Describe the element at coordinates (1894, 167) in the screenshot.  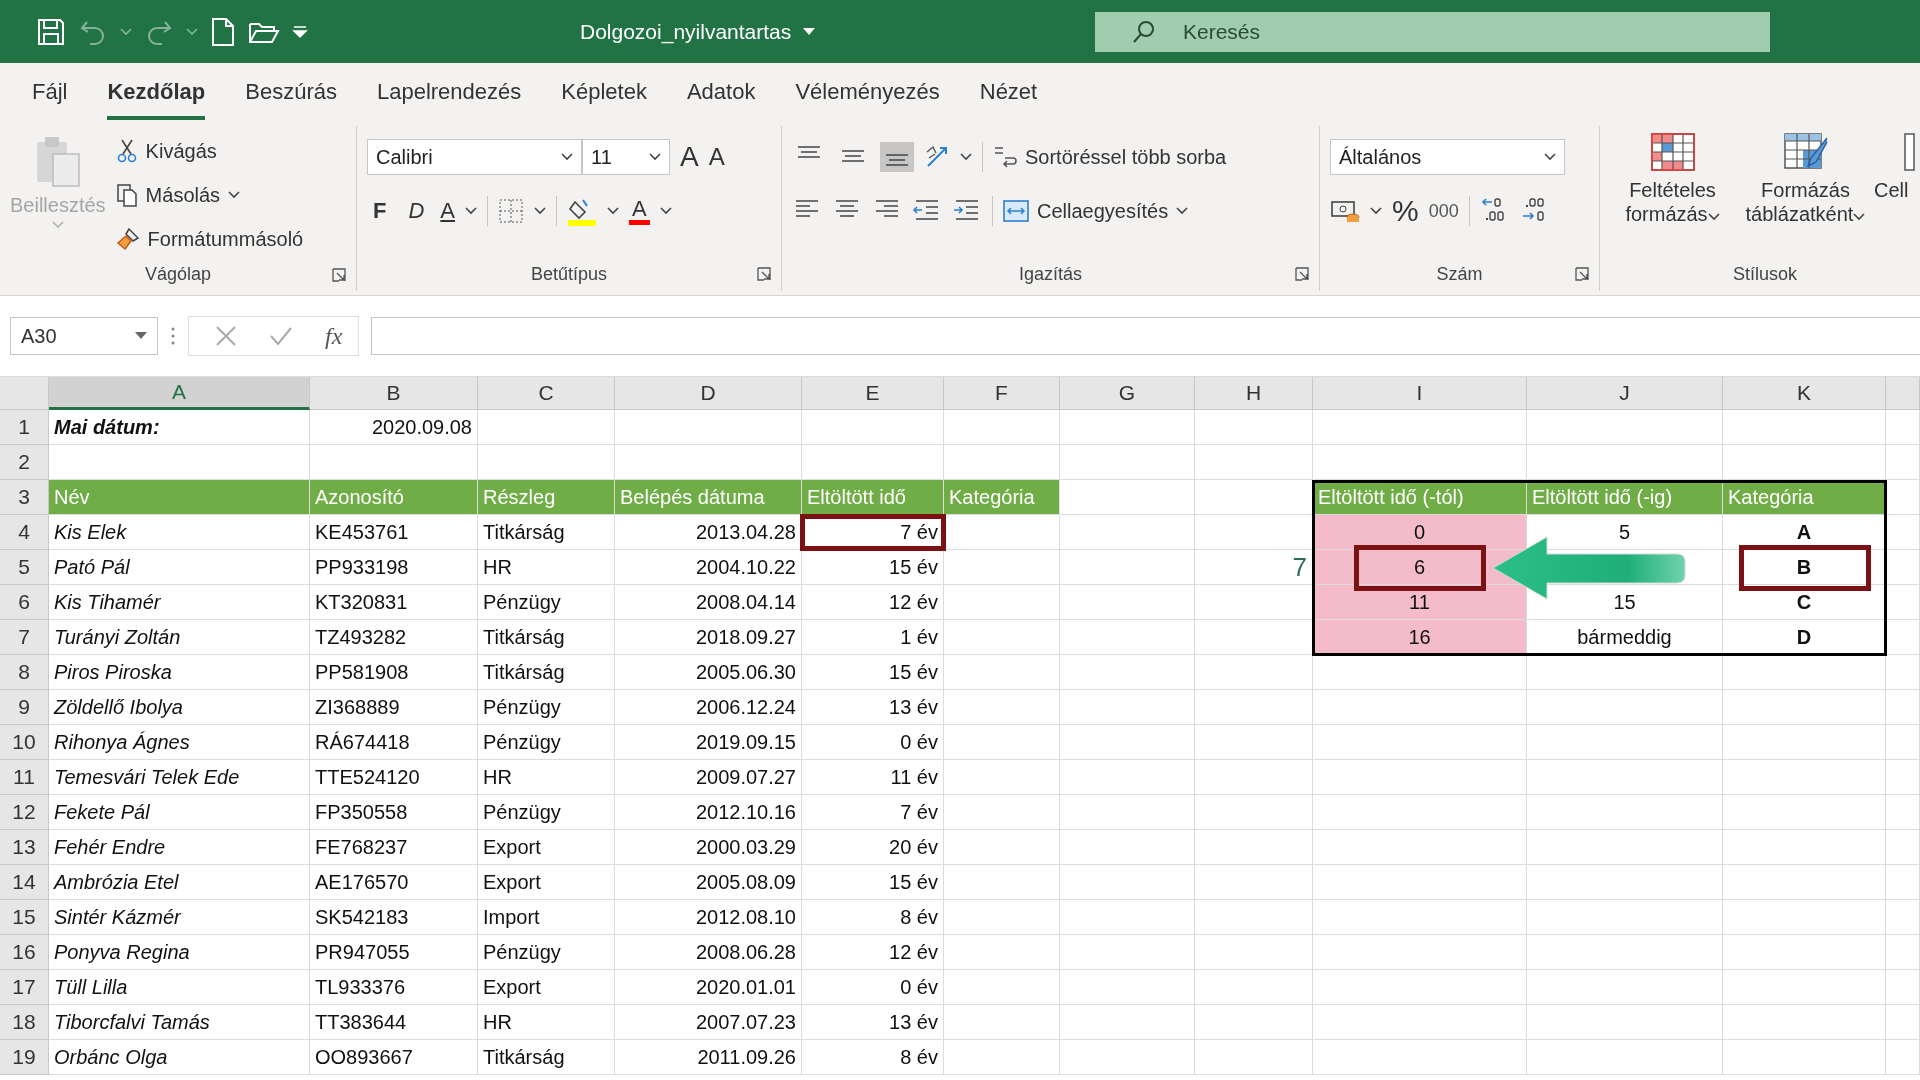
I see `cell-styles-button: Cell` at that location.